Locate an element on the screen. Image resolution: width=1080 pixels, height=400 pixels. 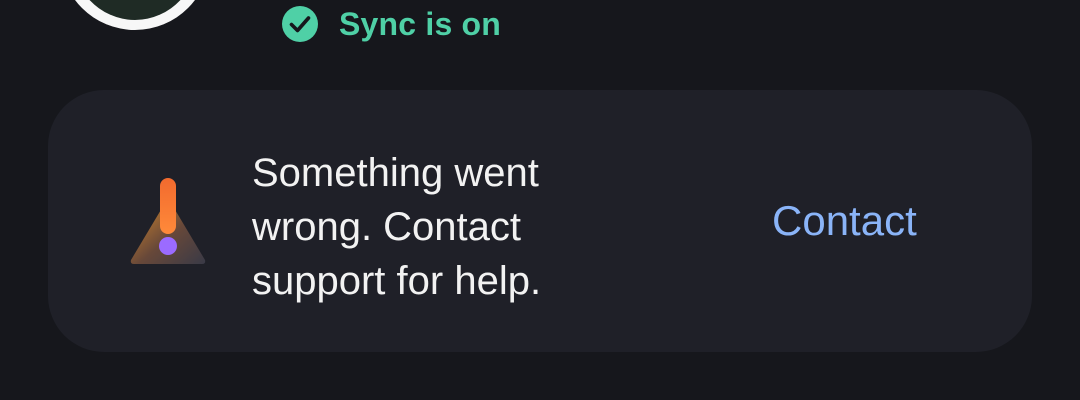
contact-button: Contact is located at coordinates (844, 221).